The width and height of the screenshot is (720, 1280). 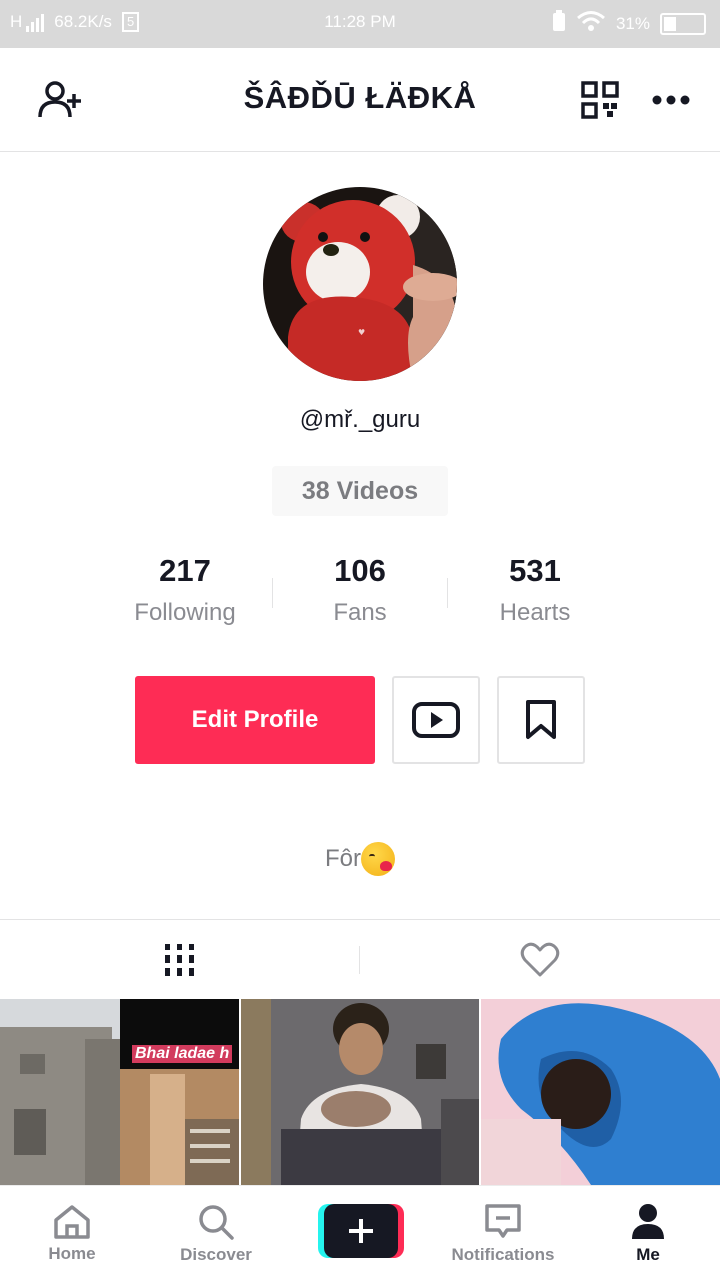 I want to click on wifi-icon, so click(x=591, y=23).